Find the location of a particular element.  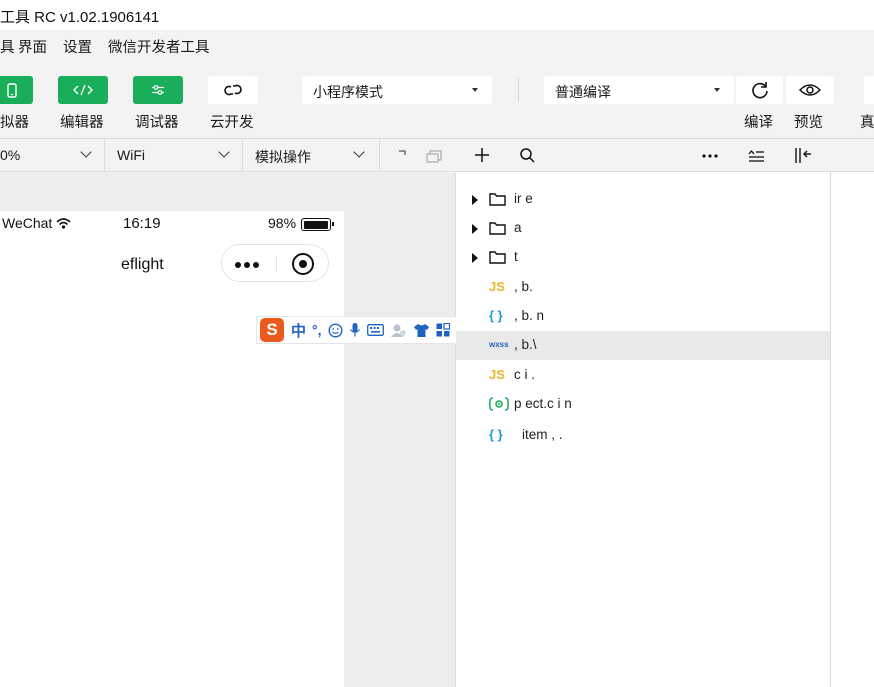

tree-folder-row: ir e is located at coordinates (643, 199).